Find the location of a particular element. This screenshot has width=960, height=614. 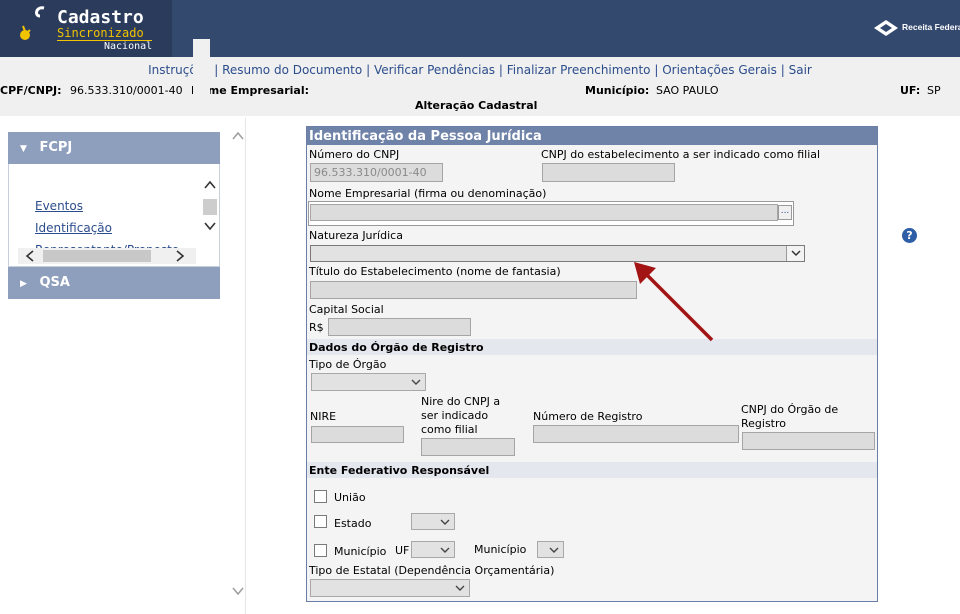

app-title: Cadastro is located at coordinates (100, 17).